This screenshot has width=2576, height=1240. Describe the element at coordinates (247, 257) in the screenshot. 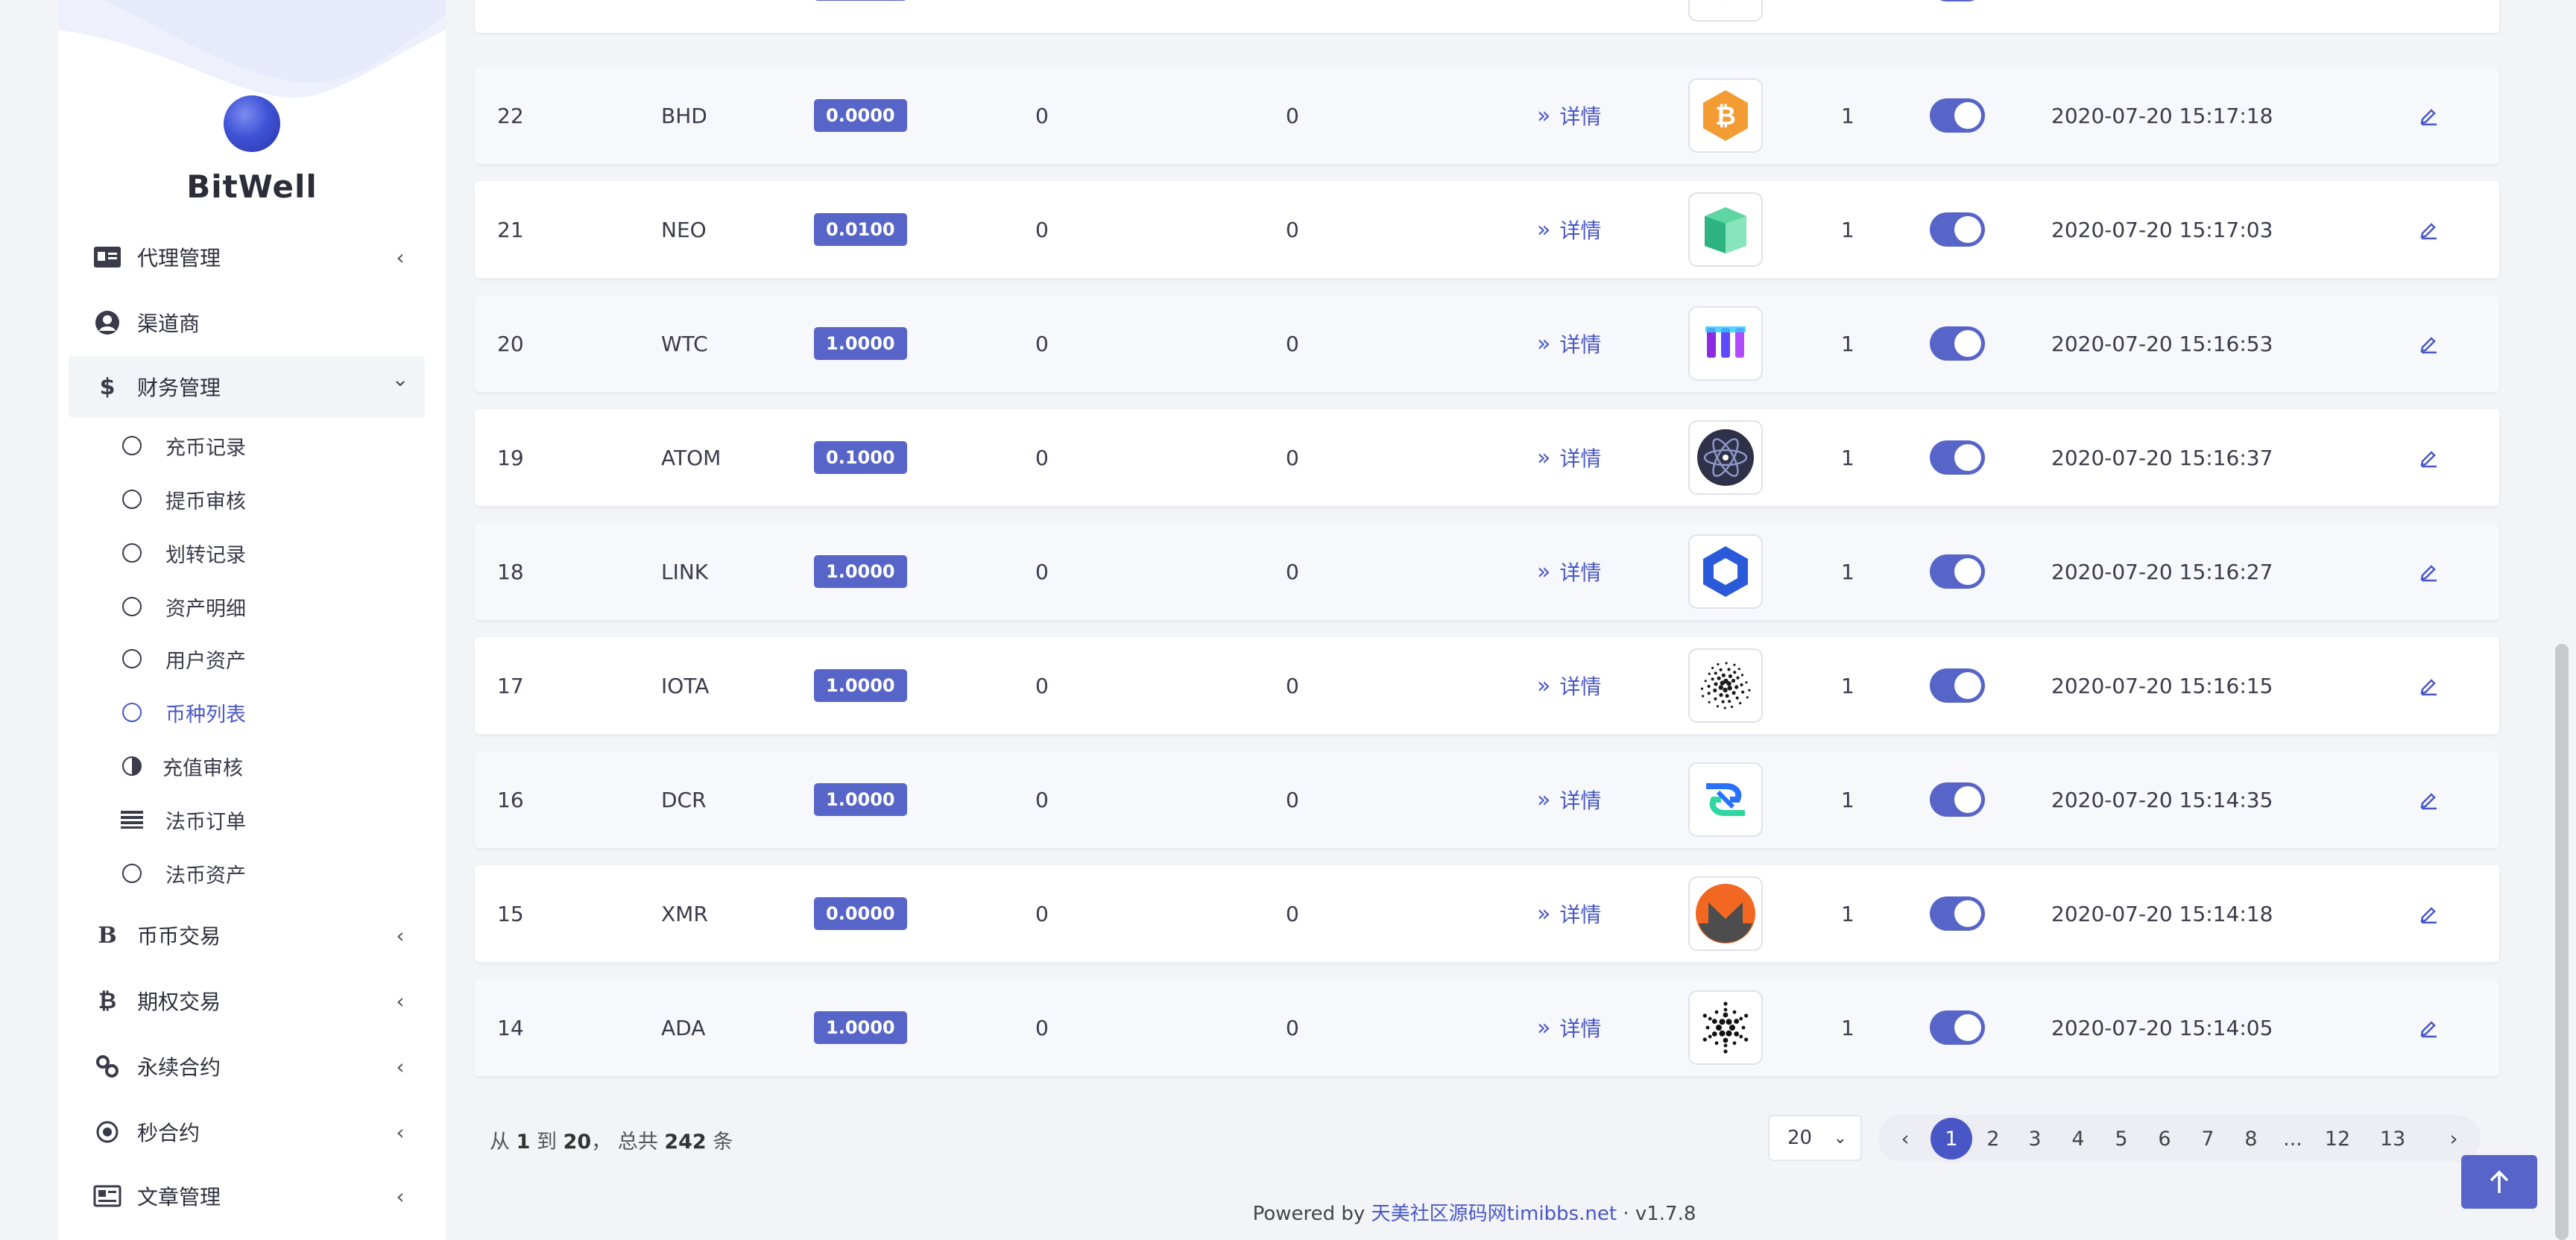

I see `sidebar-item-agent: 代理管理 ‹` at that location.